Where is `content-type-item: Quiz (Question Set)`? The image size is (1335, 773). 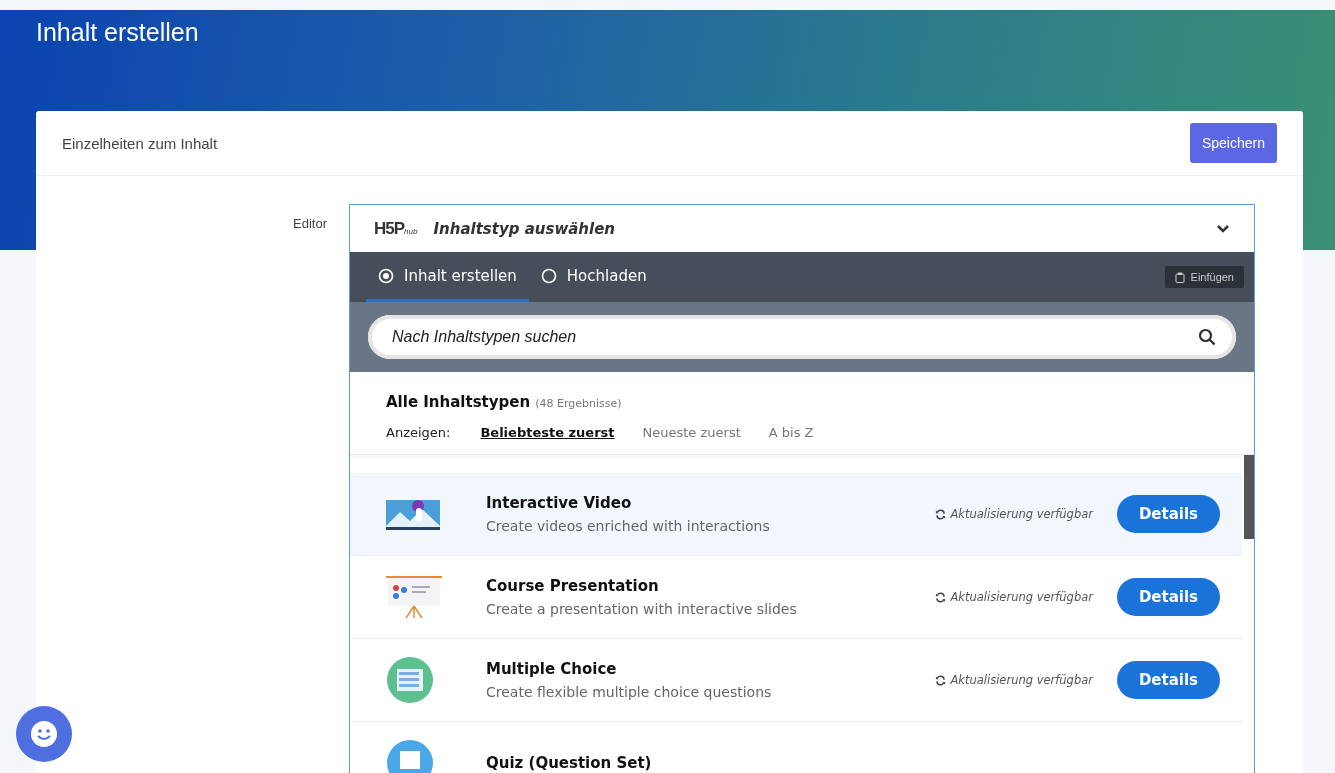 content-type-item: Quiz (Question Set) is located at coordinates (796, 747).